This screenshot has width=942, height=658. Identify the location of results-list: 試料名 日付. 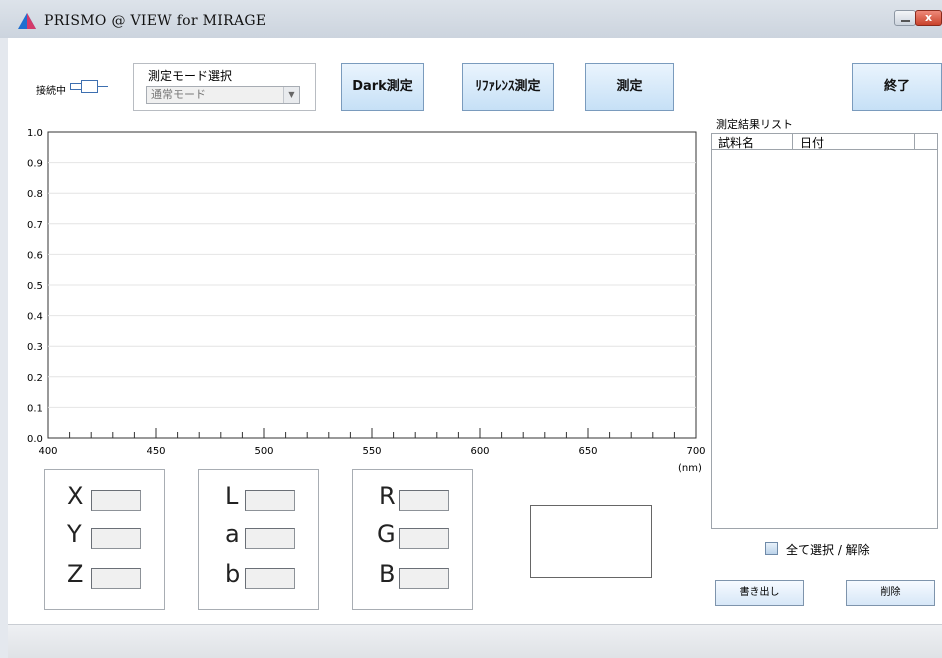
(824, 331).